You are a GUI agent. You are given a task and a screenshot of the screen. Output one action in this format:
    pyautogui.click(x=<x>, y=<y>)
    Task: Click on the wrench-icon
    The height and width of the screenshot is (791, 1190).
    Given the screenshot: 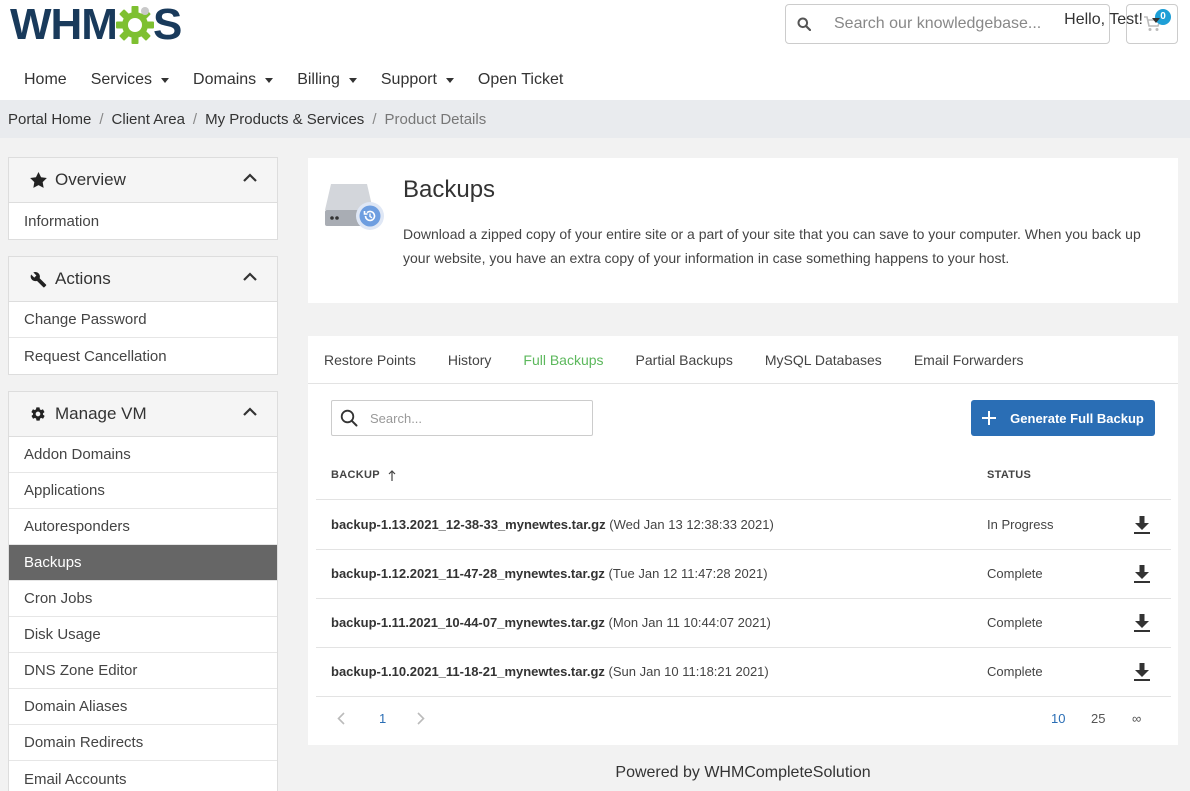 What is the action you would take?
    pyautogui.click(x=38, y=279)
    